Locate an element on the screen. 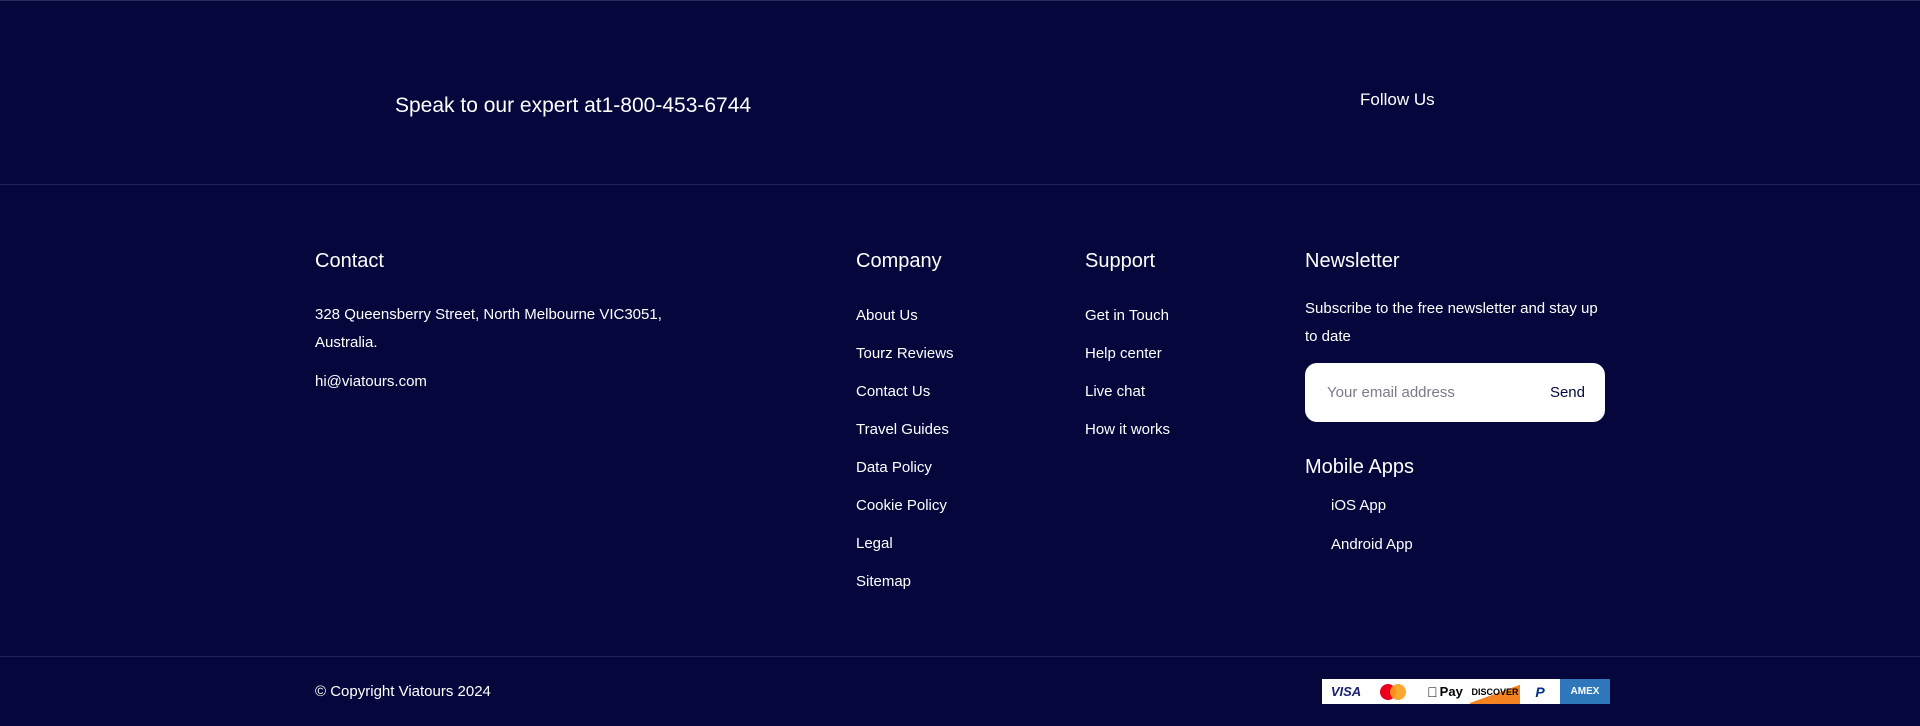 The width and height of the screenshot is (1920, 726). contact-email-link: hi@viatours.com is located at coordinates (371, 381).